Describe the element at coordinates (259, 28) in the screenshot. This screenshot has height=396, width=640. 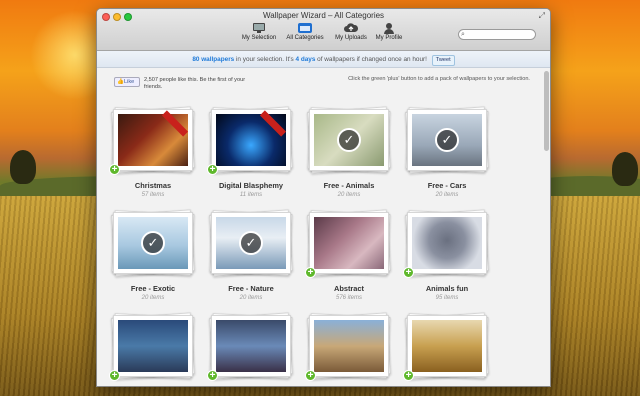
I see `monitor-icon` at that location.